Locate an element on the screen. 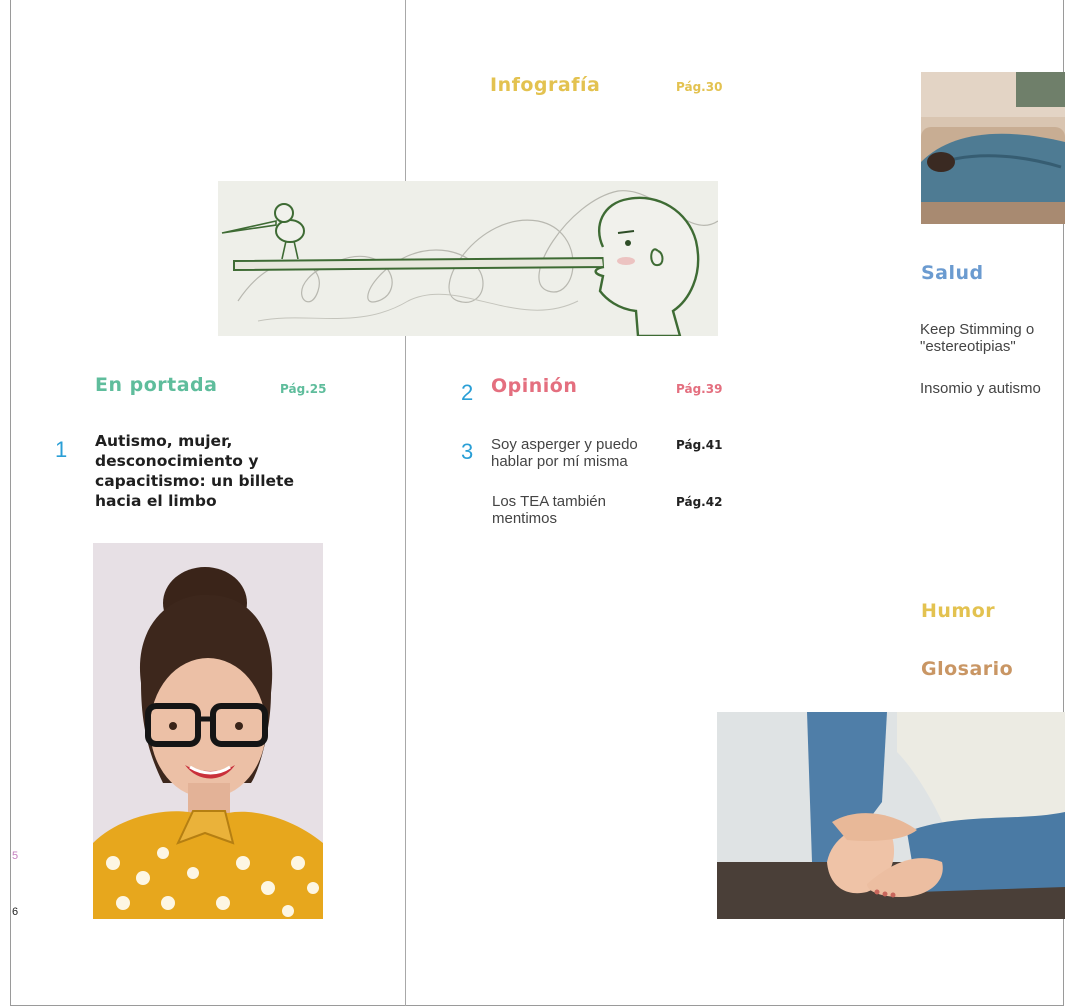 This screenshot has width=1065, height=1006. margin-mark-upper: 5 is located at coordinates (15, 856).